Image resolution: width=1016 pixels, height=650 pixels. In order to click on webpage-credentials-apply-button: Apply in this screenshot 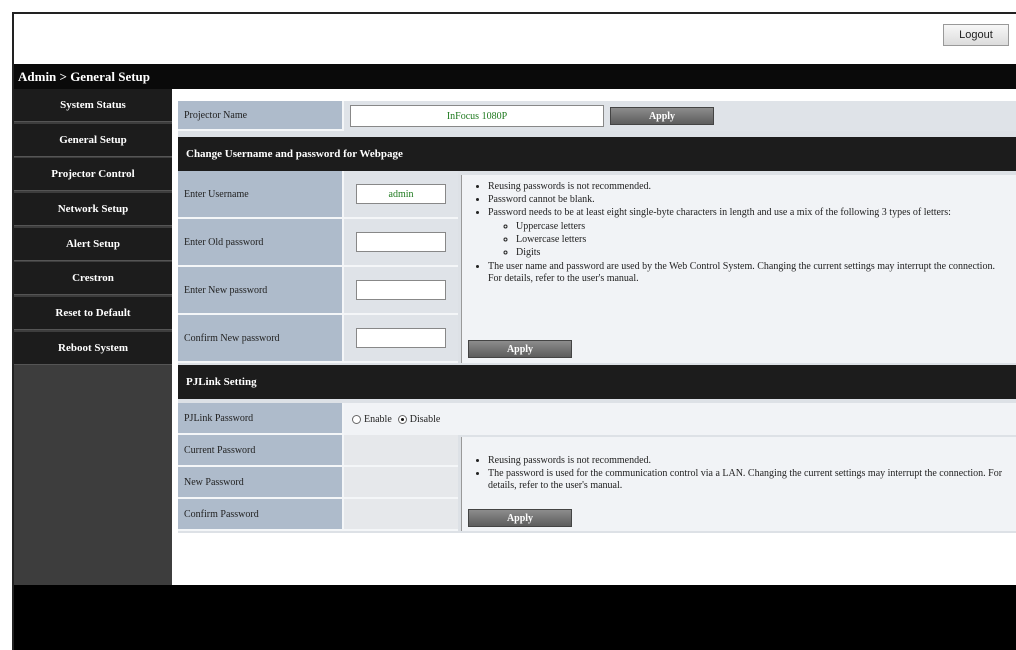, I will do `click(520, 349)`.